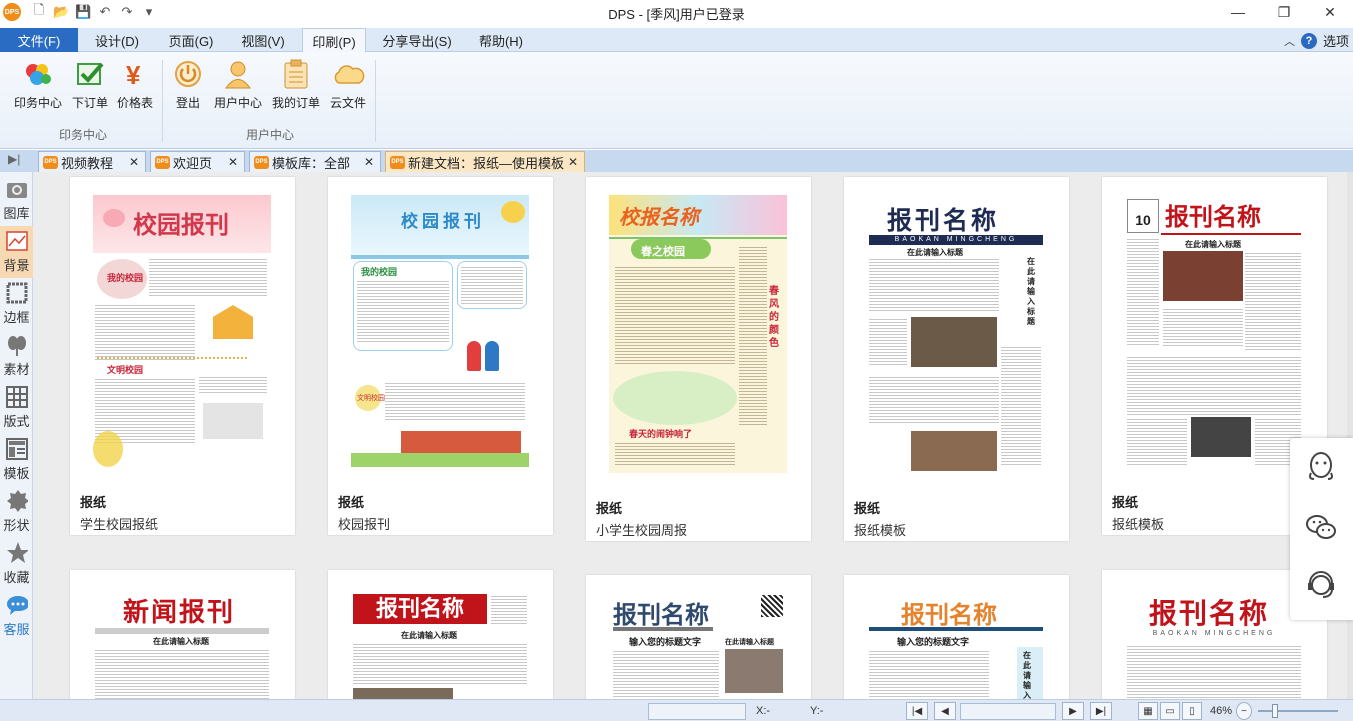  Describe the element at coordinates (698, 334) in the screenshot. I see `template-thumbnail: 校报名称 春之校园 春风的颜色 春天的闹钟响了` at that location.